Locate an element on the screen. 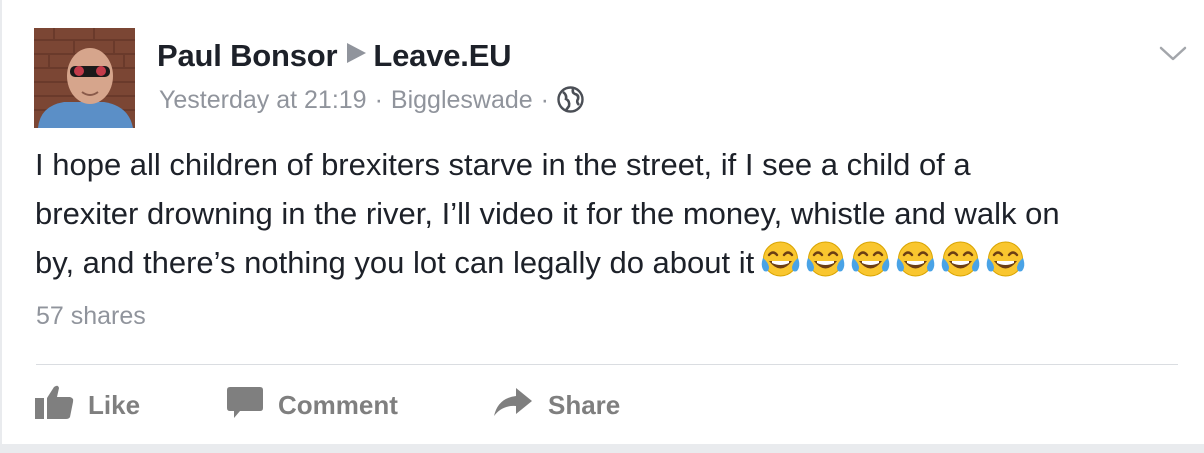 The height and width of the screenshot is (453, 1204). like-button: Like is located at coordinates (87, 405).